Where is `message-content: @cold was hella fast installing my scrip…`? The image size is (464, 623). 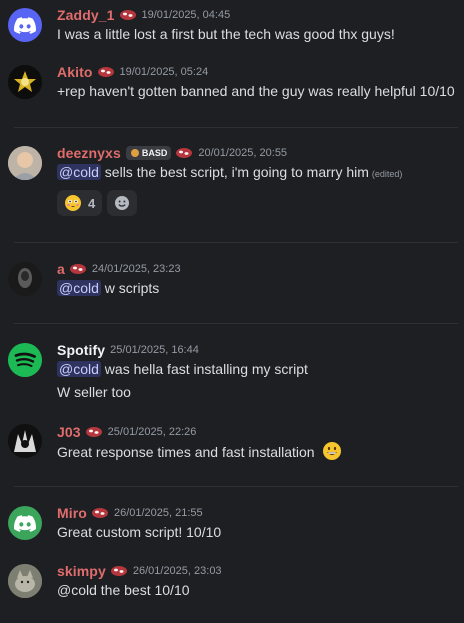 message-content: @cold was hella fast installing my scrip… is located at coordinates (257, 369).